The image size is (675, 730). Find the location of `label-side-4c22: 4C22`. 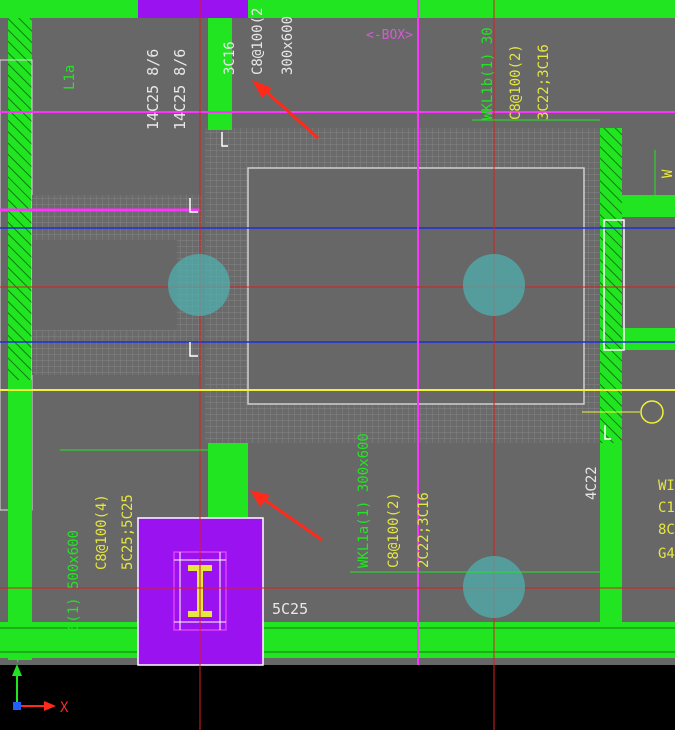

label-side-4c22: 4C22 is located at coordinates (592, 483).